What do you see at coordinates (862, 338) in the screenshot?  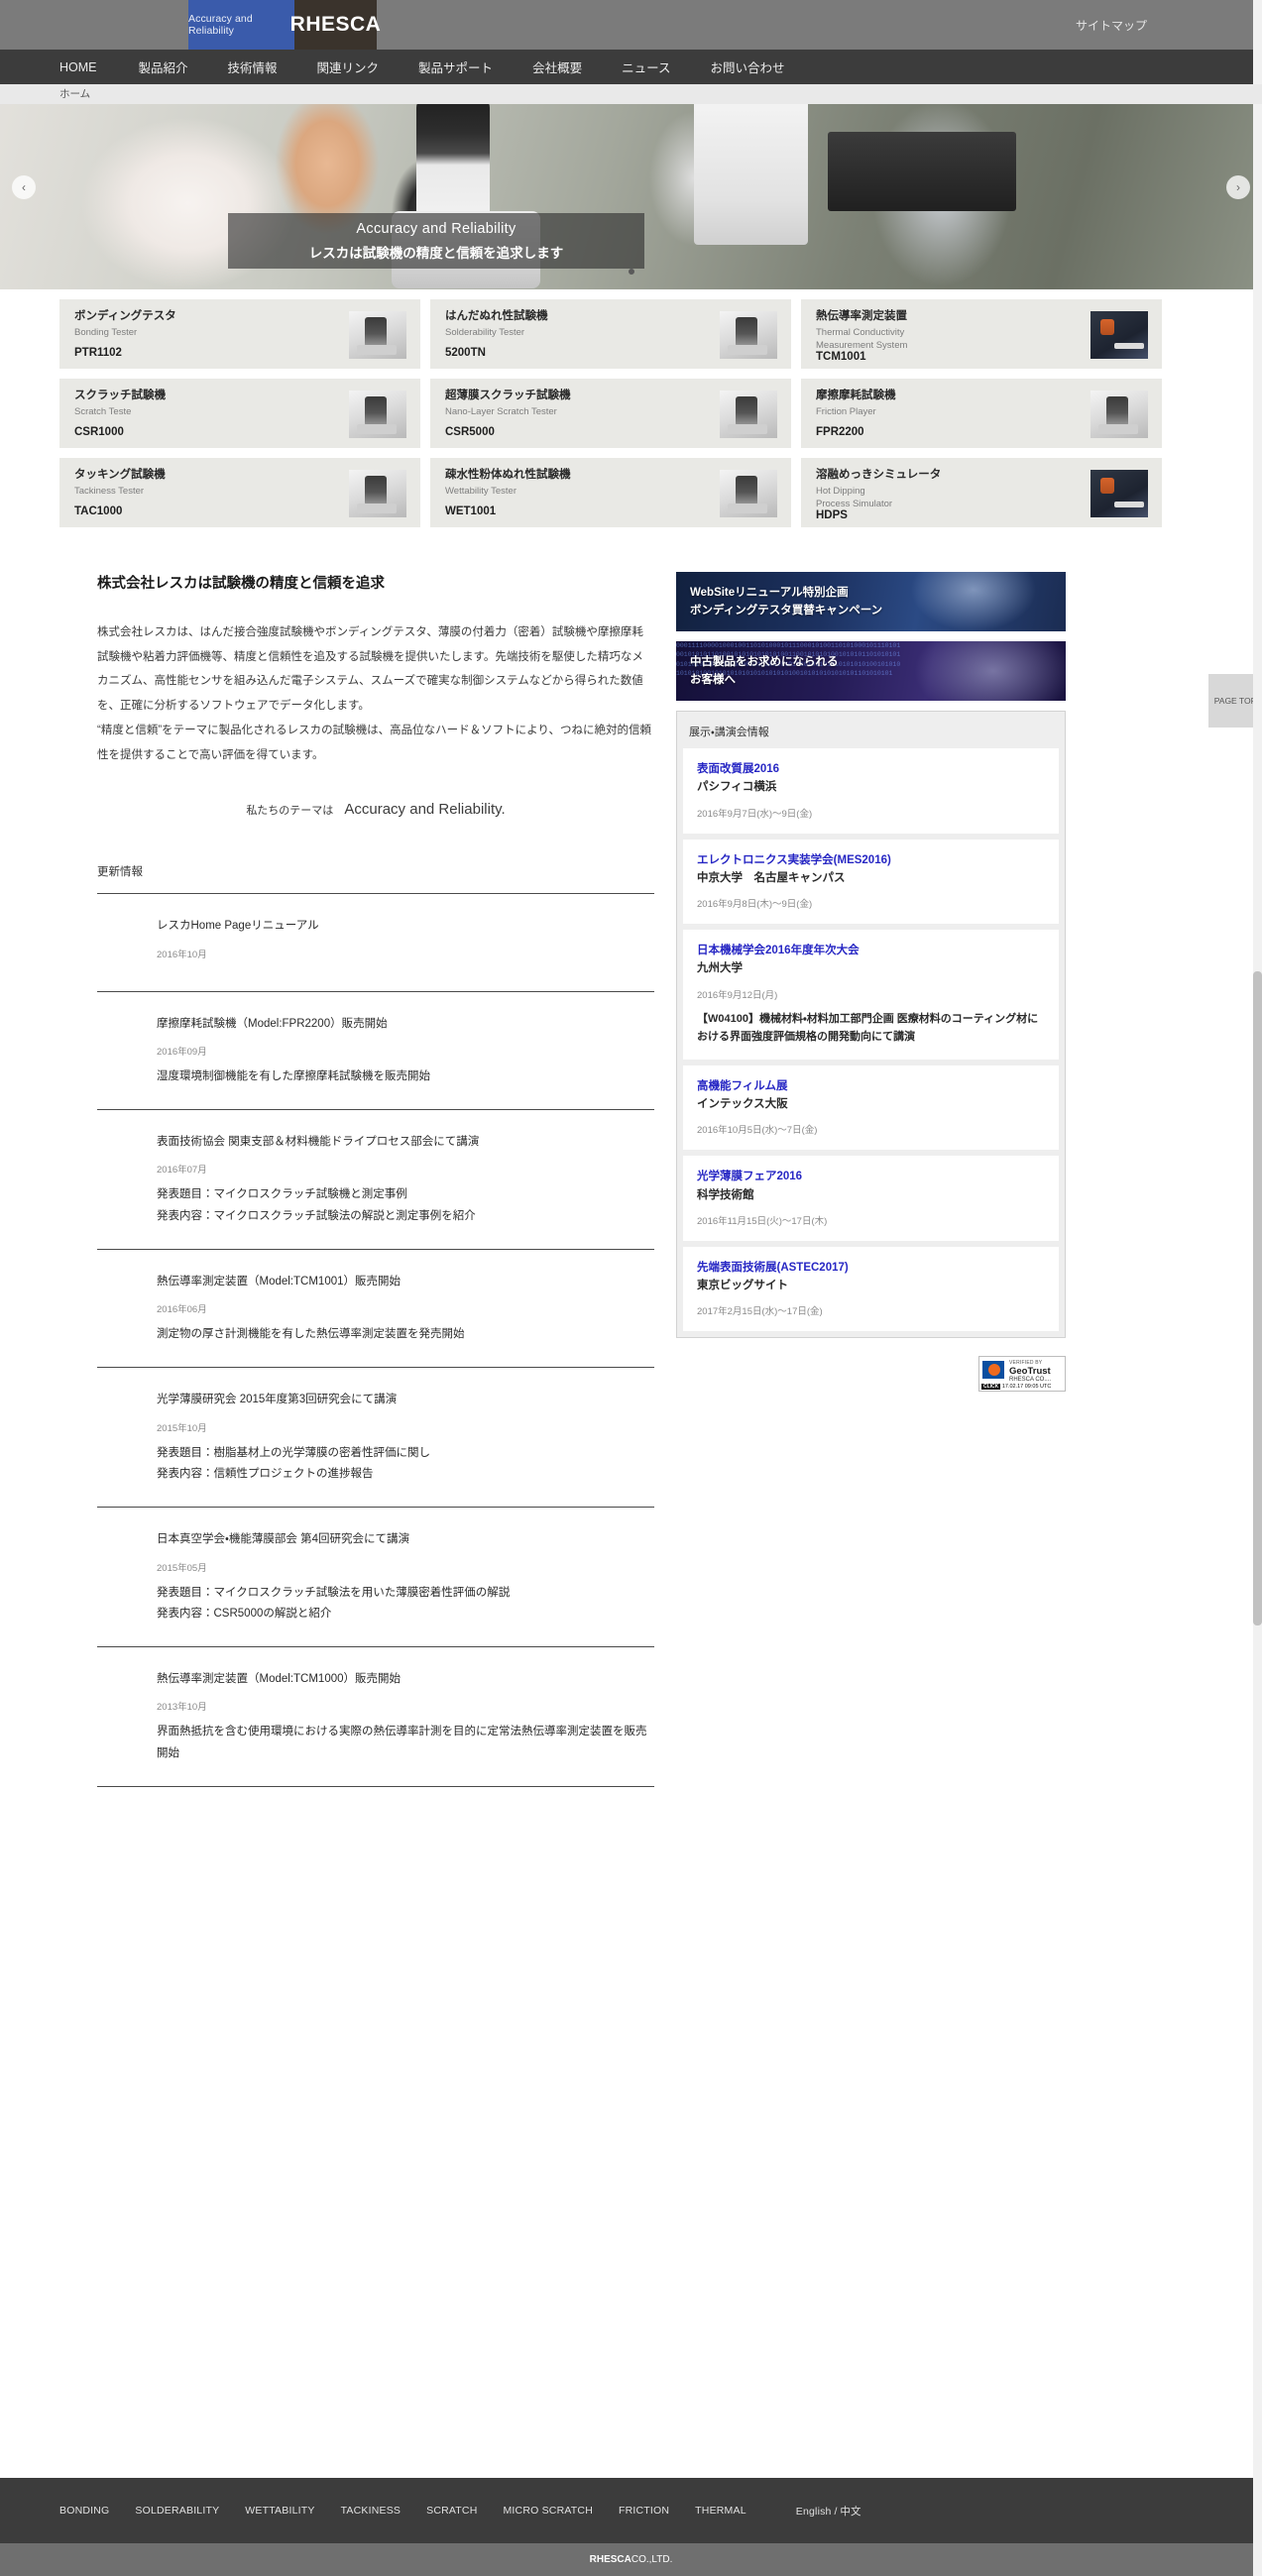 I see `product-name-en: Thermal Conductivity Measurement System` at bounding box center [862, 338].